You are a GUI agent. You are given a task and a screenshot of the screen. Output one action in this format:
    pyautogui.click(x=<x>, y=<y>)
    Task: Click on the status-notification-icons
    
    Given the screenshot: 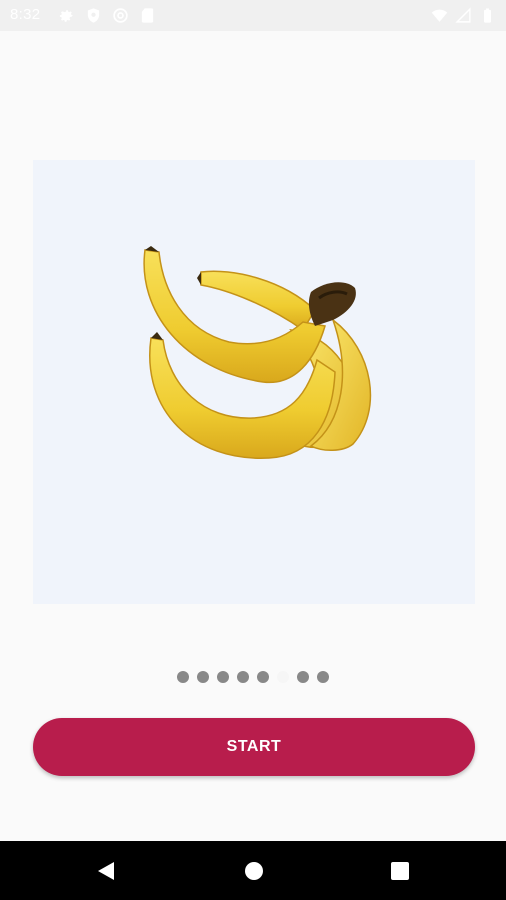 What is the action you would take?
    pyautogui.click(x=107, y=15)
    